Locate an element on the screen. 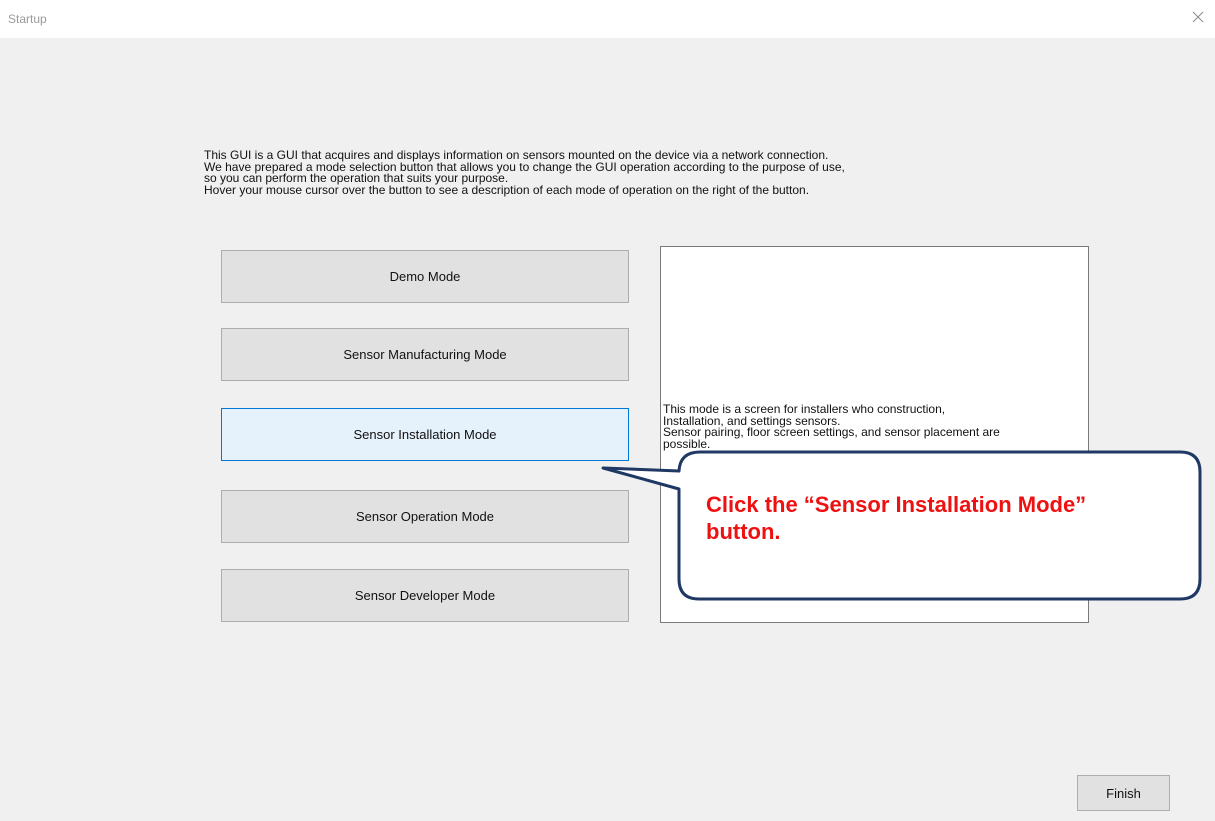 The width and height of the screenshot is (1215, 821). sensor-developer-mode-button: Sensor Developer Mode is located at coordinates (425, 595).